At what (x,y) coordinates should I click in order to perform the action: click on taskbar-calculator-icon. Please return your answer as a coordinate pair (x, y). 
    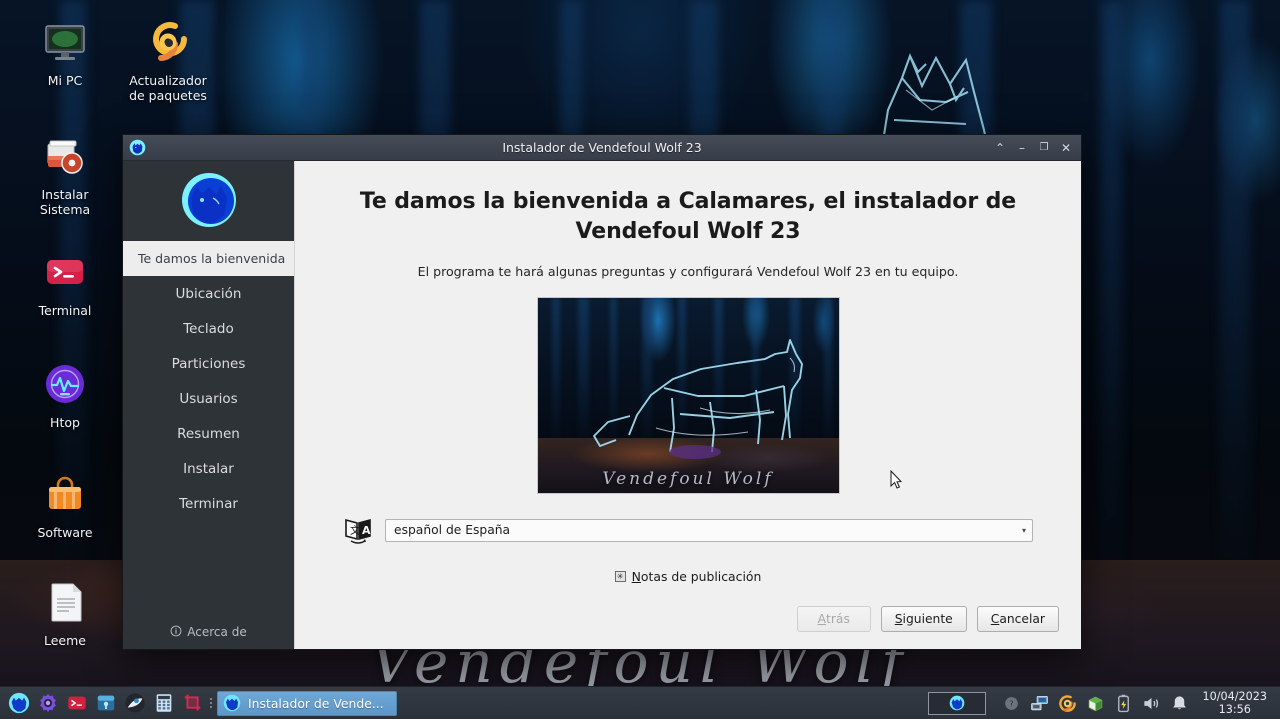
    Looking at the image, I should click on (163, 703).